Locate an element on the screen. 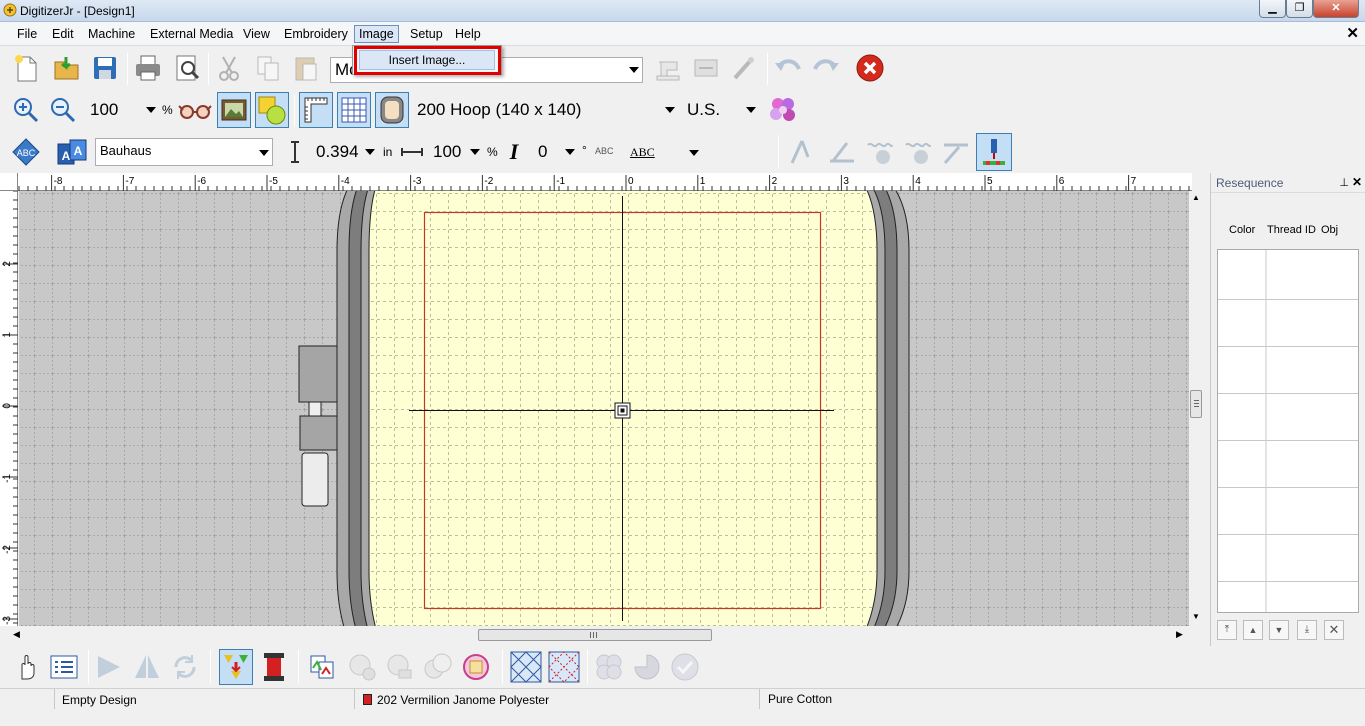 Image resolution: width=1365 pixels, height=726 pixels. background-color-icon is located at coordinates (272, 110).